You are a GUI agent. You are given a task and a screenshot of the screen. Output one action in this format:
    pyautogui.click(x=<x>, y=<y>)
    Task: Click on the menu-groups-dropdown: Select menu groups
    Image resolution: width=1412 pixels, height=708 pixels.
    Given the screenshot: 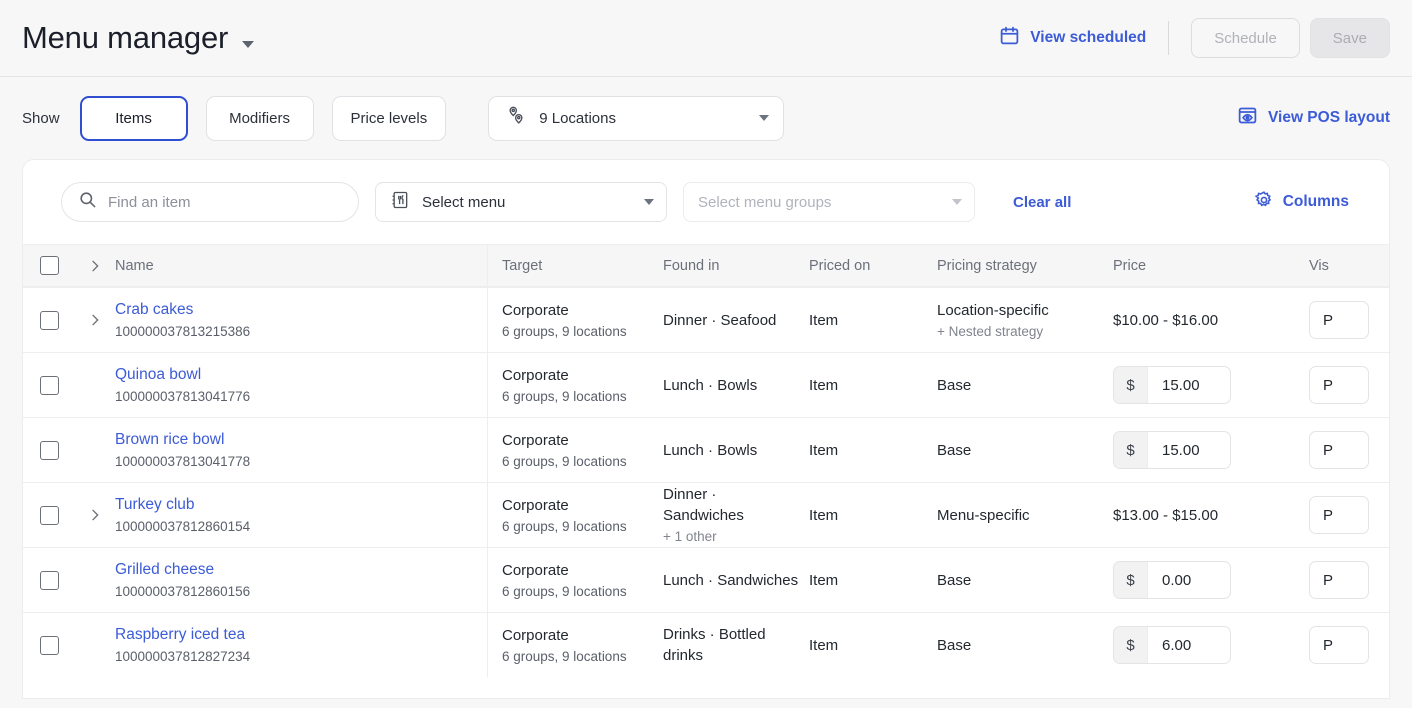 What is the action you would take?
    pyautogui.click(x=829, y=202)
    